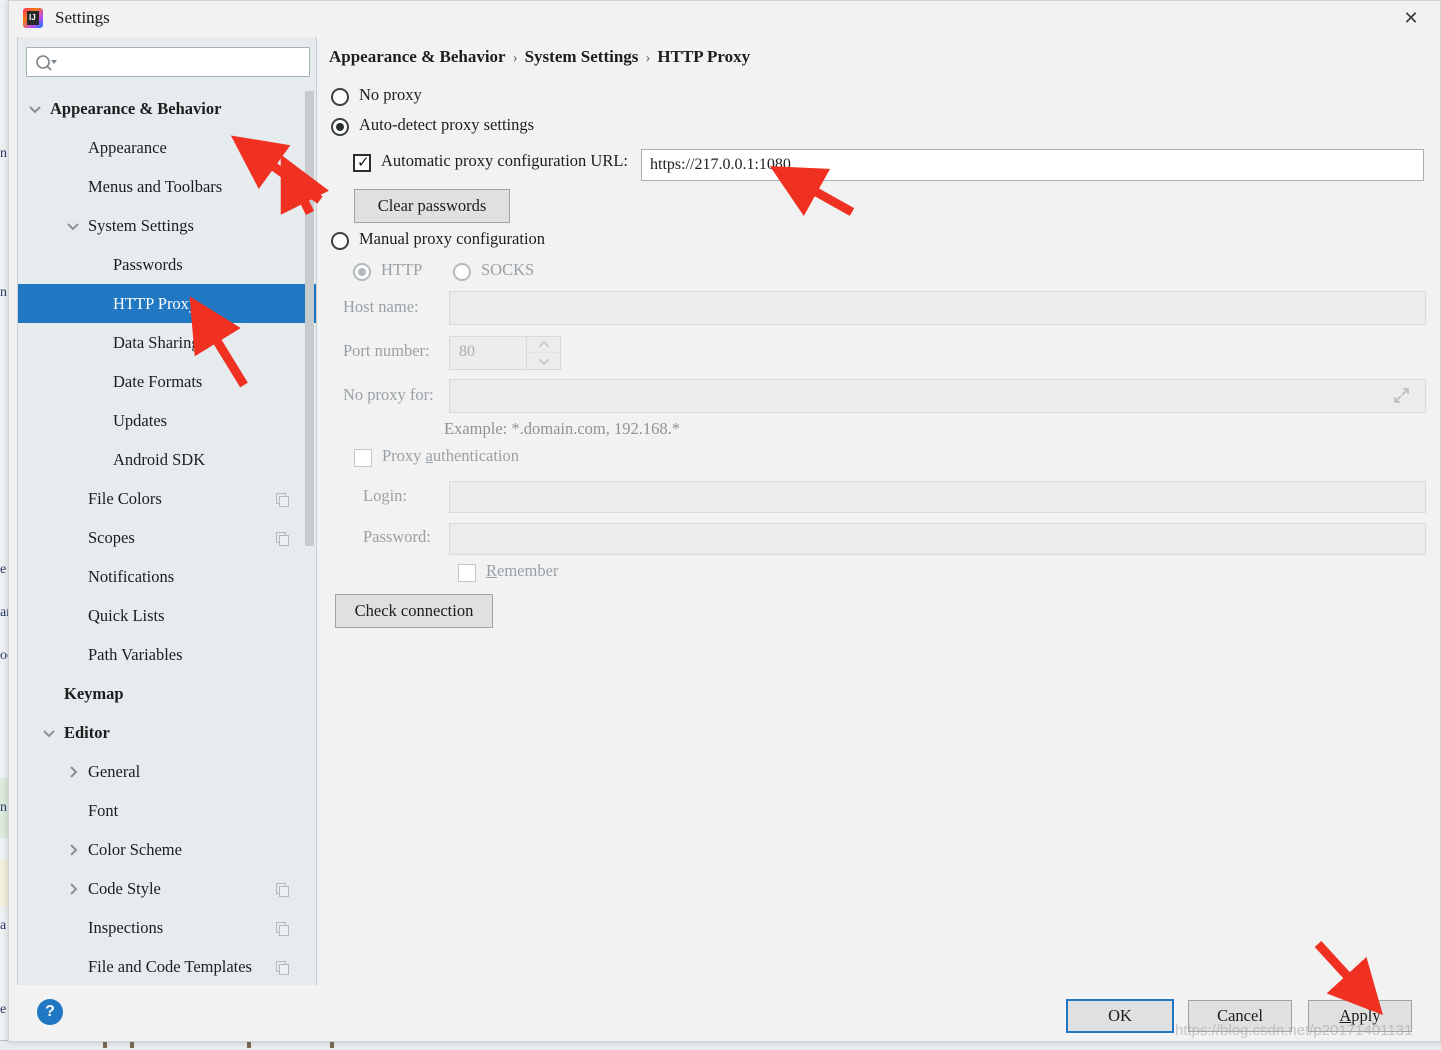 Image resolution: width=1441 pixels, height=1050 pixels. I want to click on sidebar-item-file-colors: File Colors, so click(167, 498).